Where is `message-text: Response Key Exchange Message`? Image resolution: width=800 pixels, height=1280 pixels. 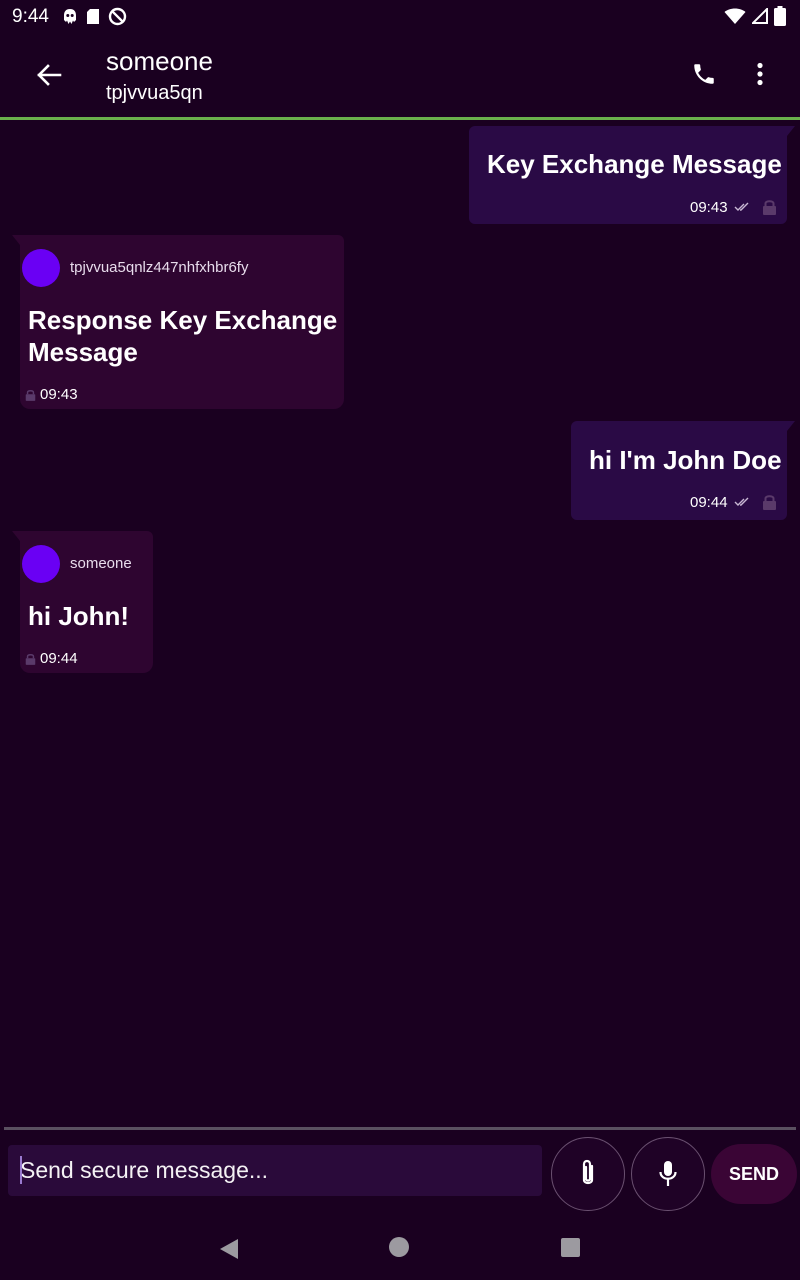 message-text: Response Key Exchange Message is located at coordinates (182, 336).